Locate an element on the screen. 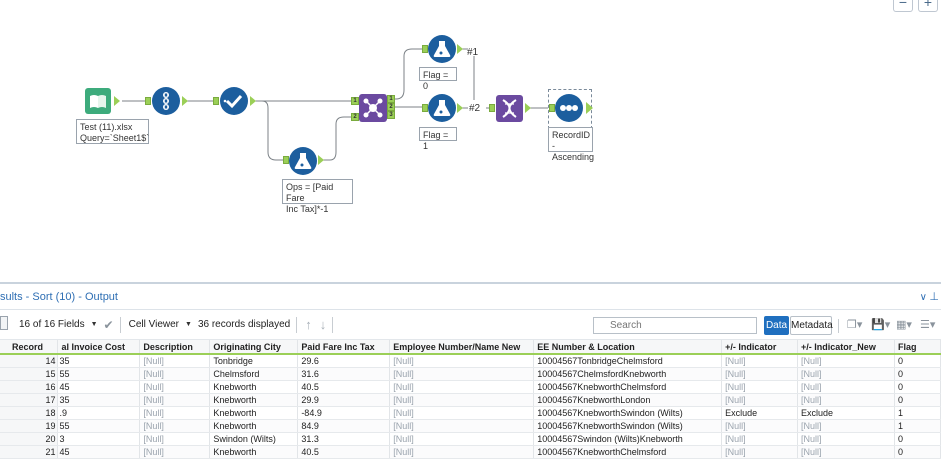 This screenshot has width=941, height=459. table-cell: 10004567TonbridgeChelmsford is located at coordinates (628, 361).